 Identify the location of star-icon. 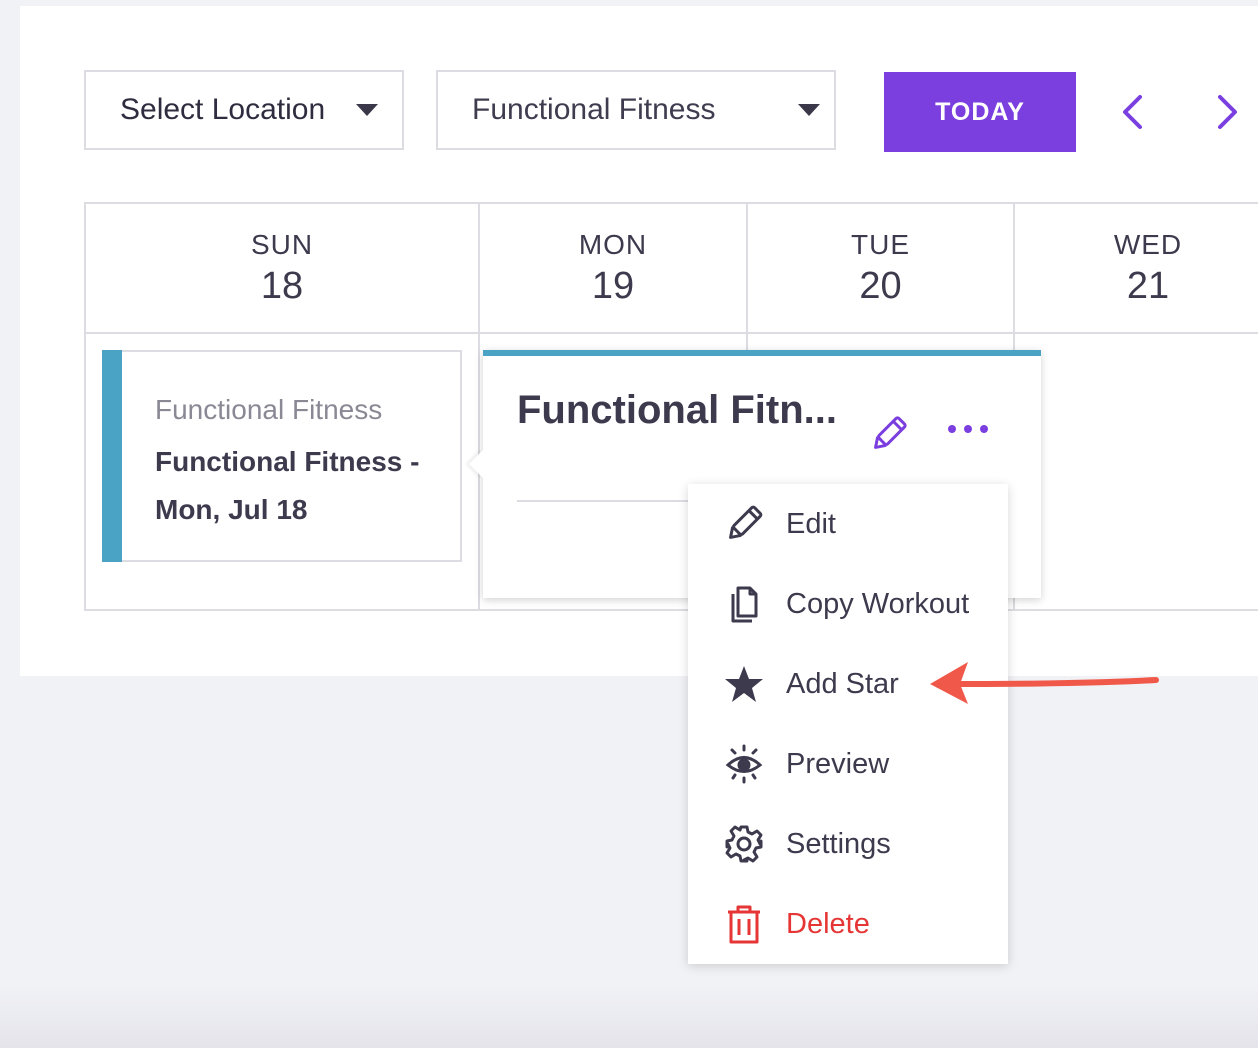
(744, 684).